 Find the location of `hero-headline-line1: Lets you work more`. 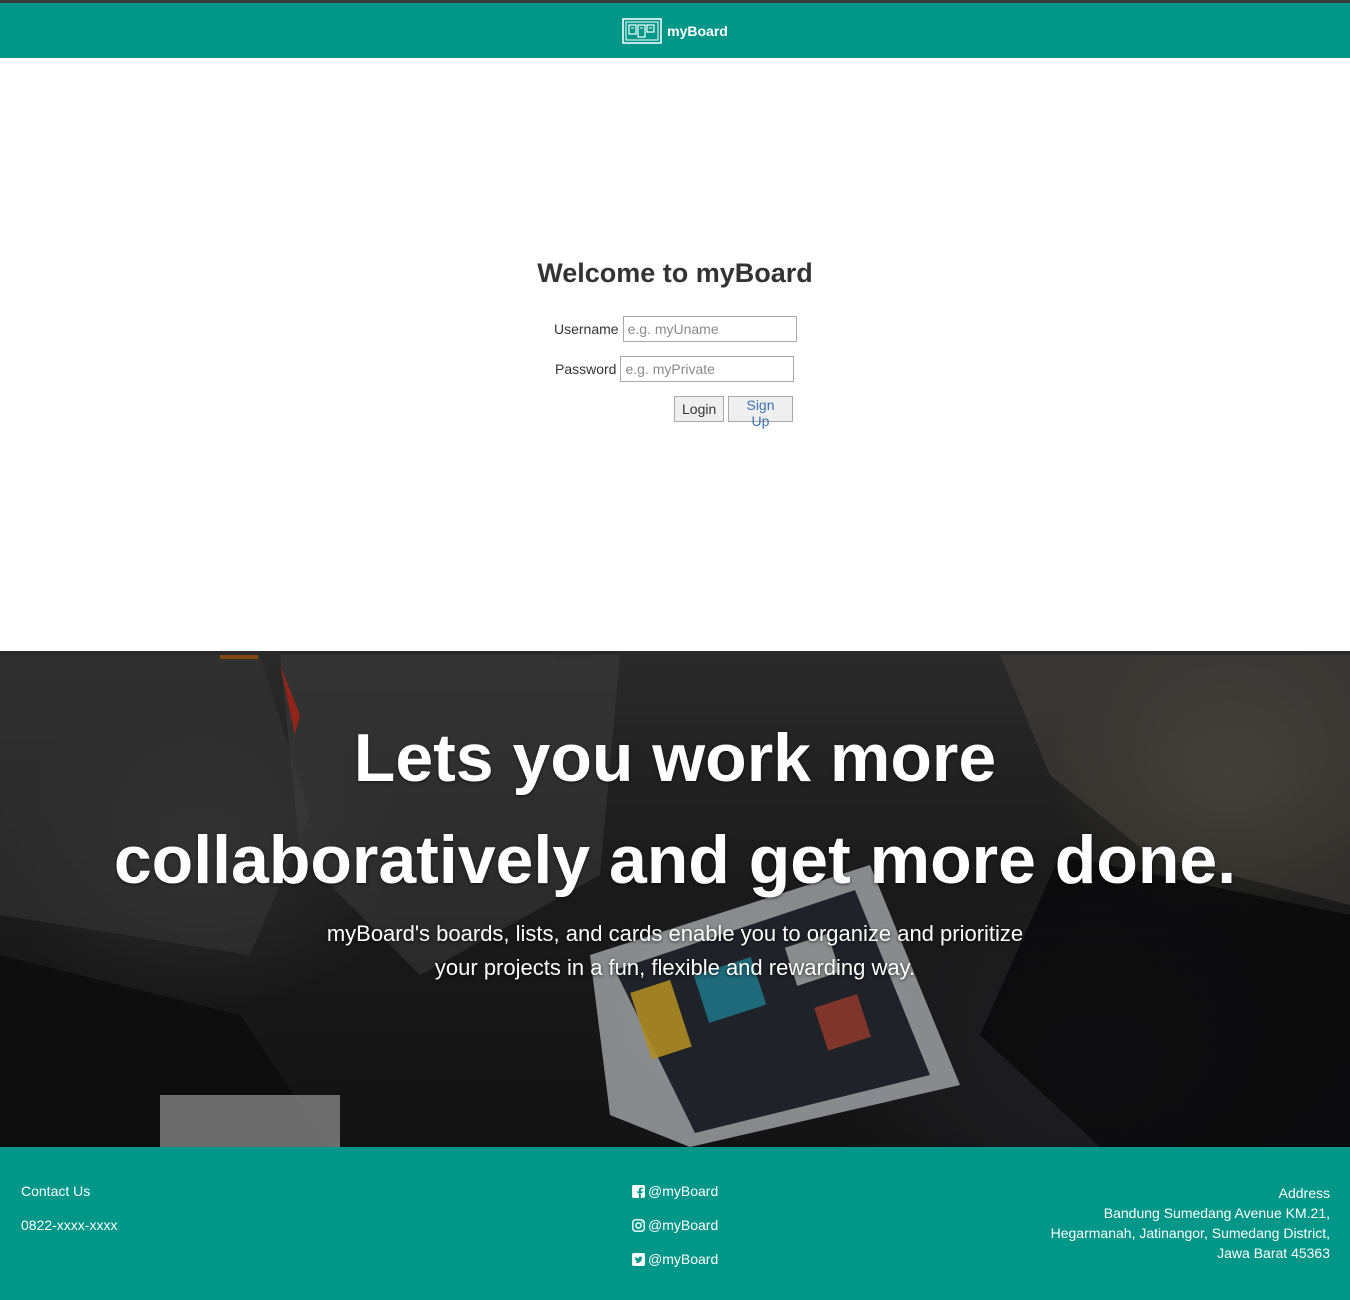

hero-headline-line1: Lets you work more is located at coordinates (675, 758).